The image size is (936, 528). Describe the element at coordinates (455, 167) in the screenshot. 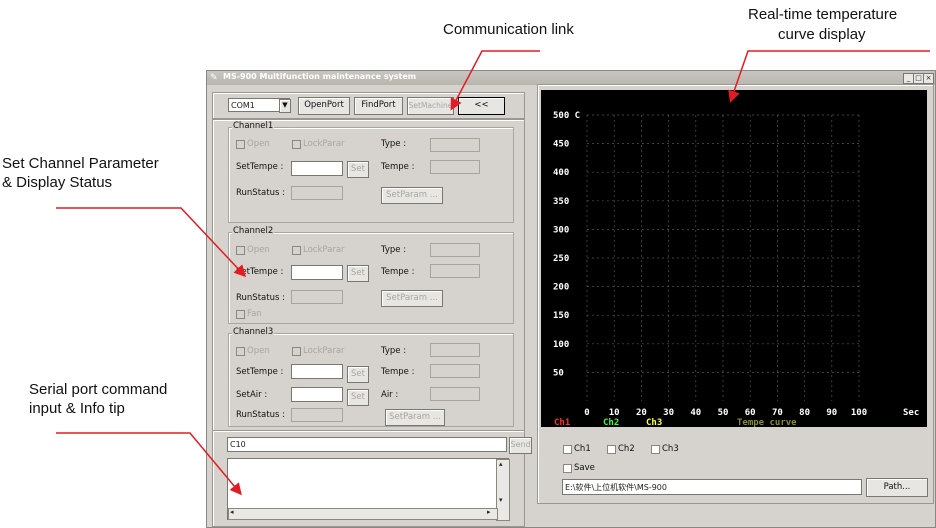

I see `channel1-tempe-field` at that location.